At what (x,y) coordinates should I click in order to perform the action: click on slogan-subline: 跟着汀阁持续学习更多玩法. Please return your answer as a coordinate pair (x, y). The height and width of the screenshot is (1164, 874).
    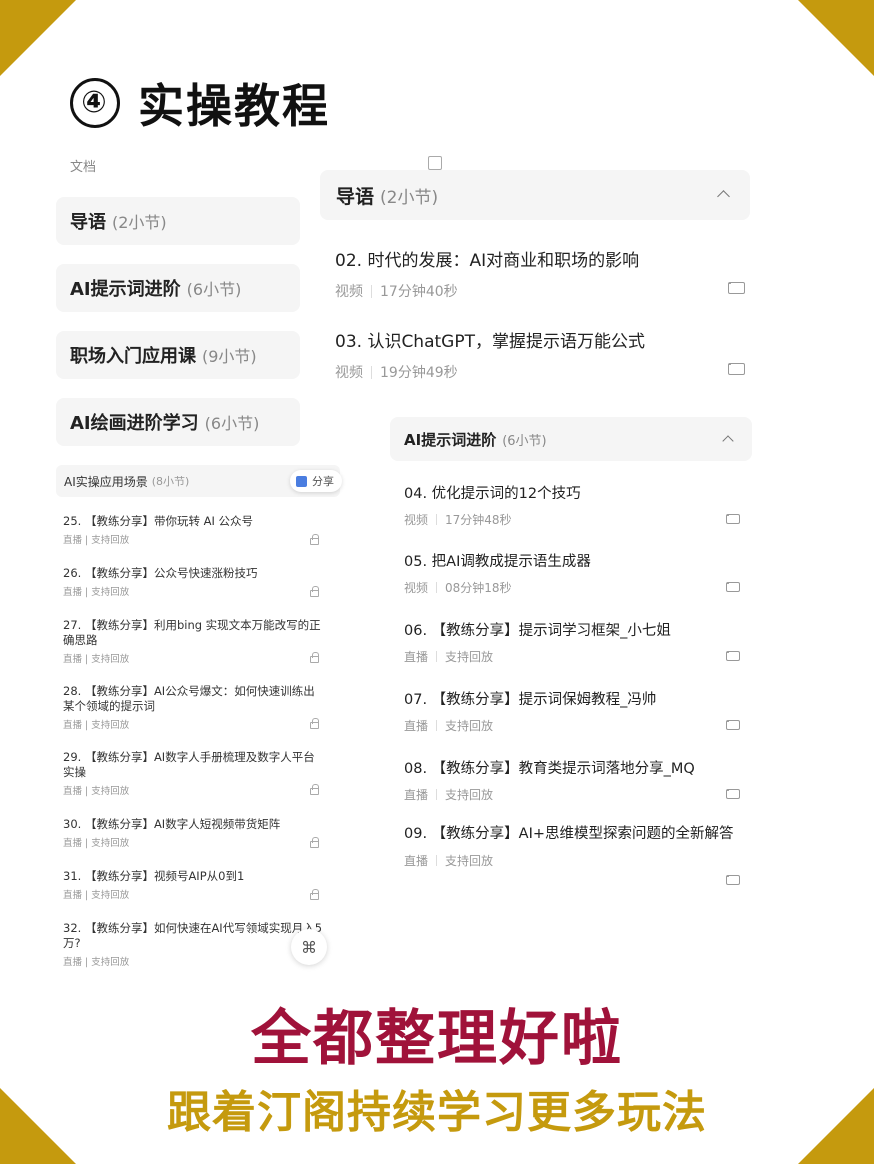
    Looking at the image, I should click on (437, 1112).